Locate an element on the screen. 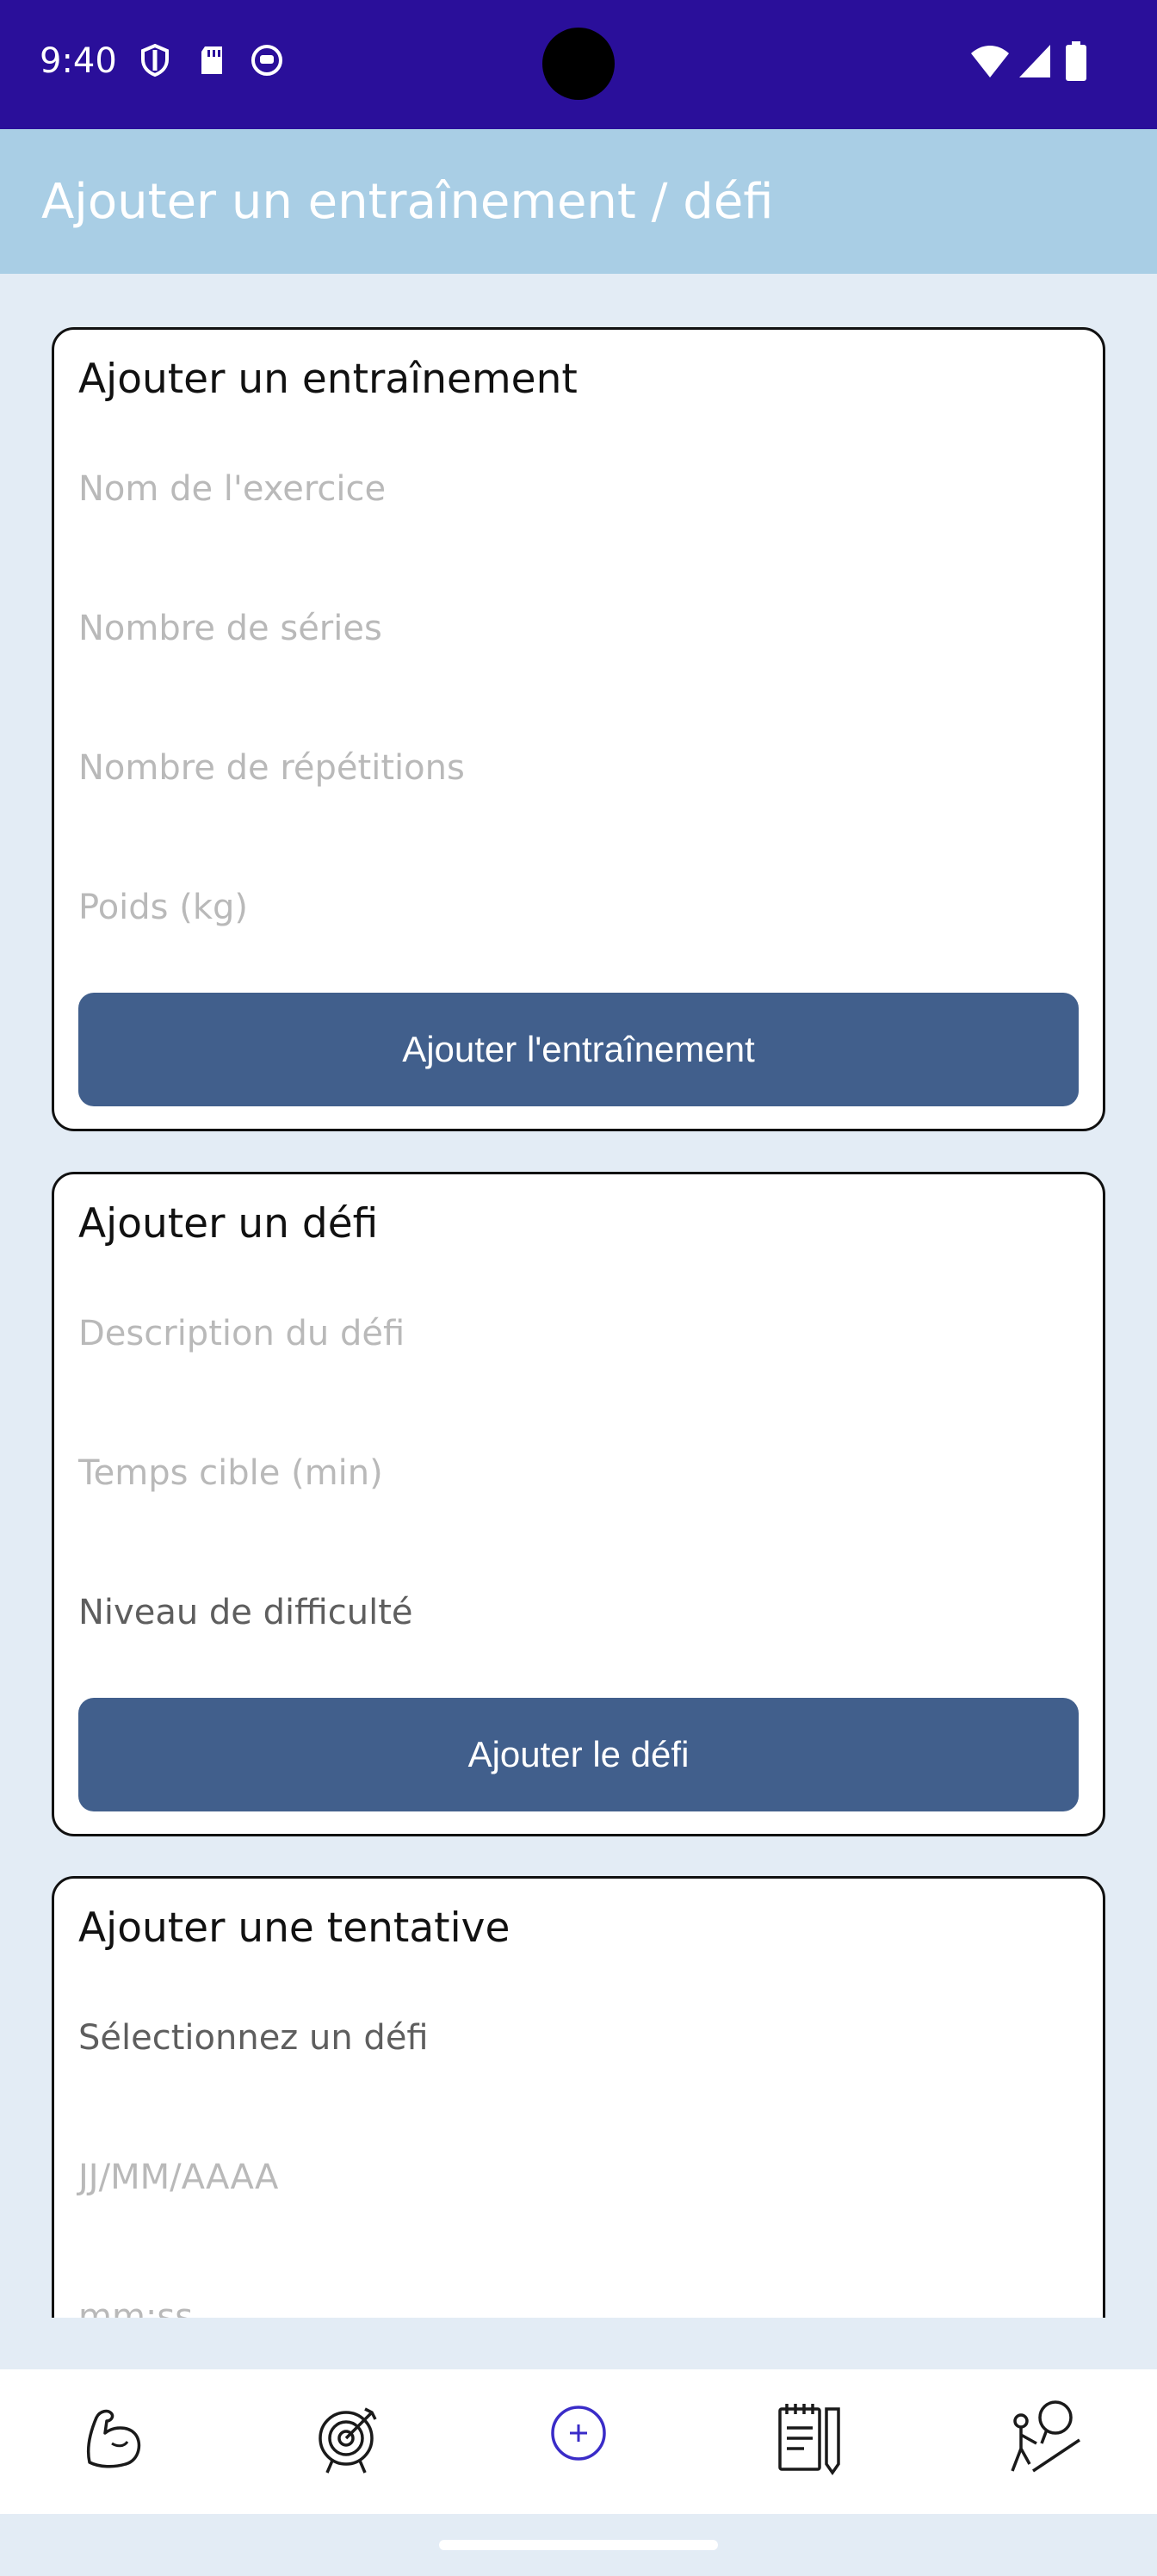  sd-card-icon is located at coordinates (211, 60).